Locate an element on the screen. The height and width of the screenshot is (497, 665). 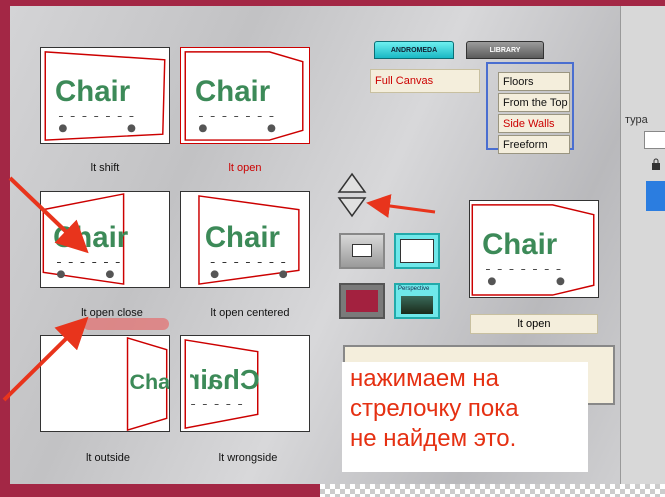
perspective-picture is located at coordinates (417, 305).